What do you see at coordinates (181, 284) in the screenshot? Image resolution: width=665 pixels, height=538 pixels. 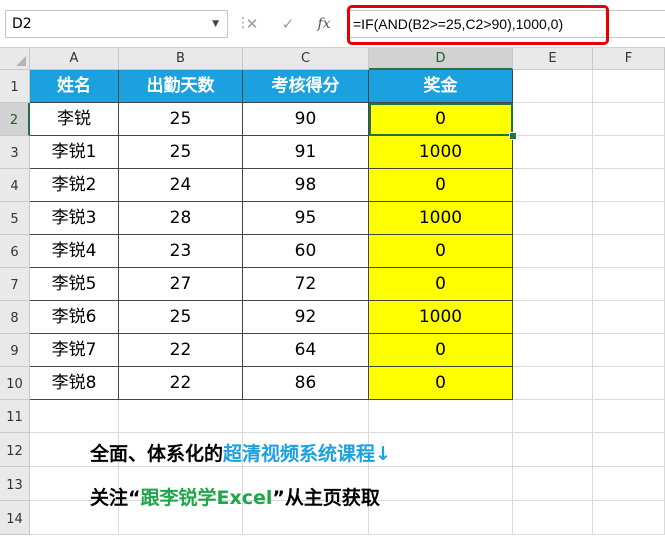 I see `attendance-cell: 27` at bounding box center [181, 284].